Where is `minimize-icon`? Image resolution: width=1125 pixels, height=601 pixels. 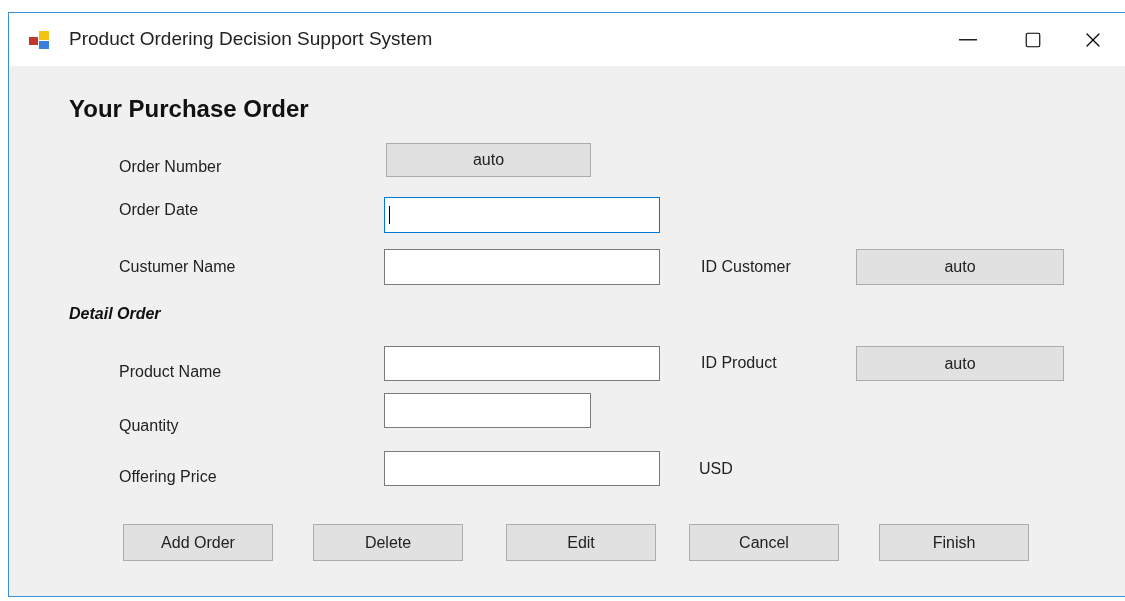 minimize-icon is located at coordinates (968, 39).